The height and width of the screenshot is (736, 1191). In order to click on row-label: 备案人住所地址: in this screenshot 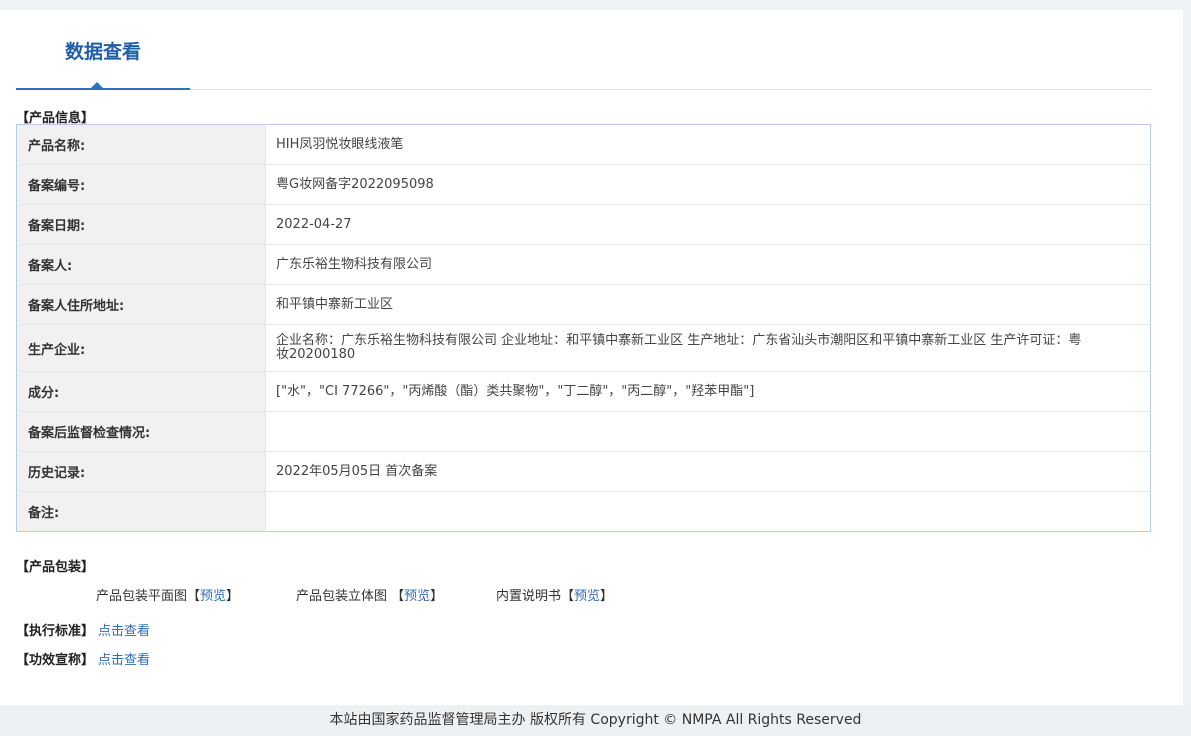, I will do `click(141, 304)`.